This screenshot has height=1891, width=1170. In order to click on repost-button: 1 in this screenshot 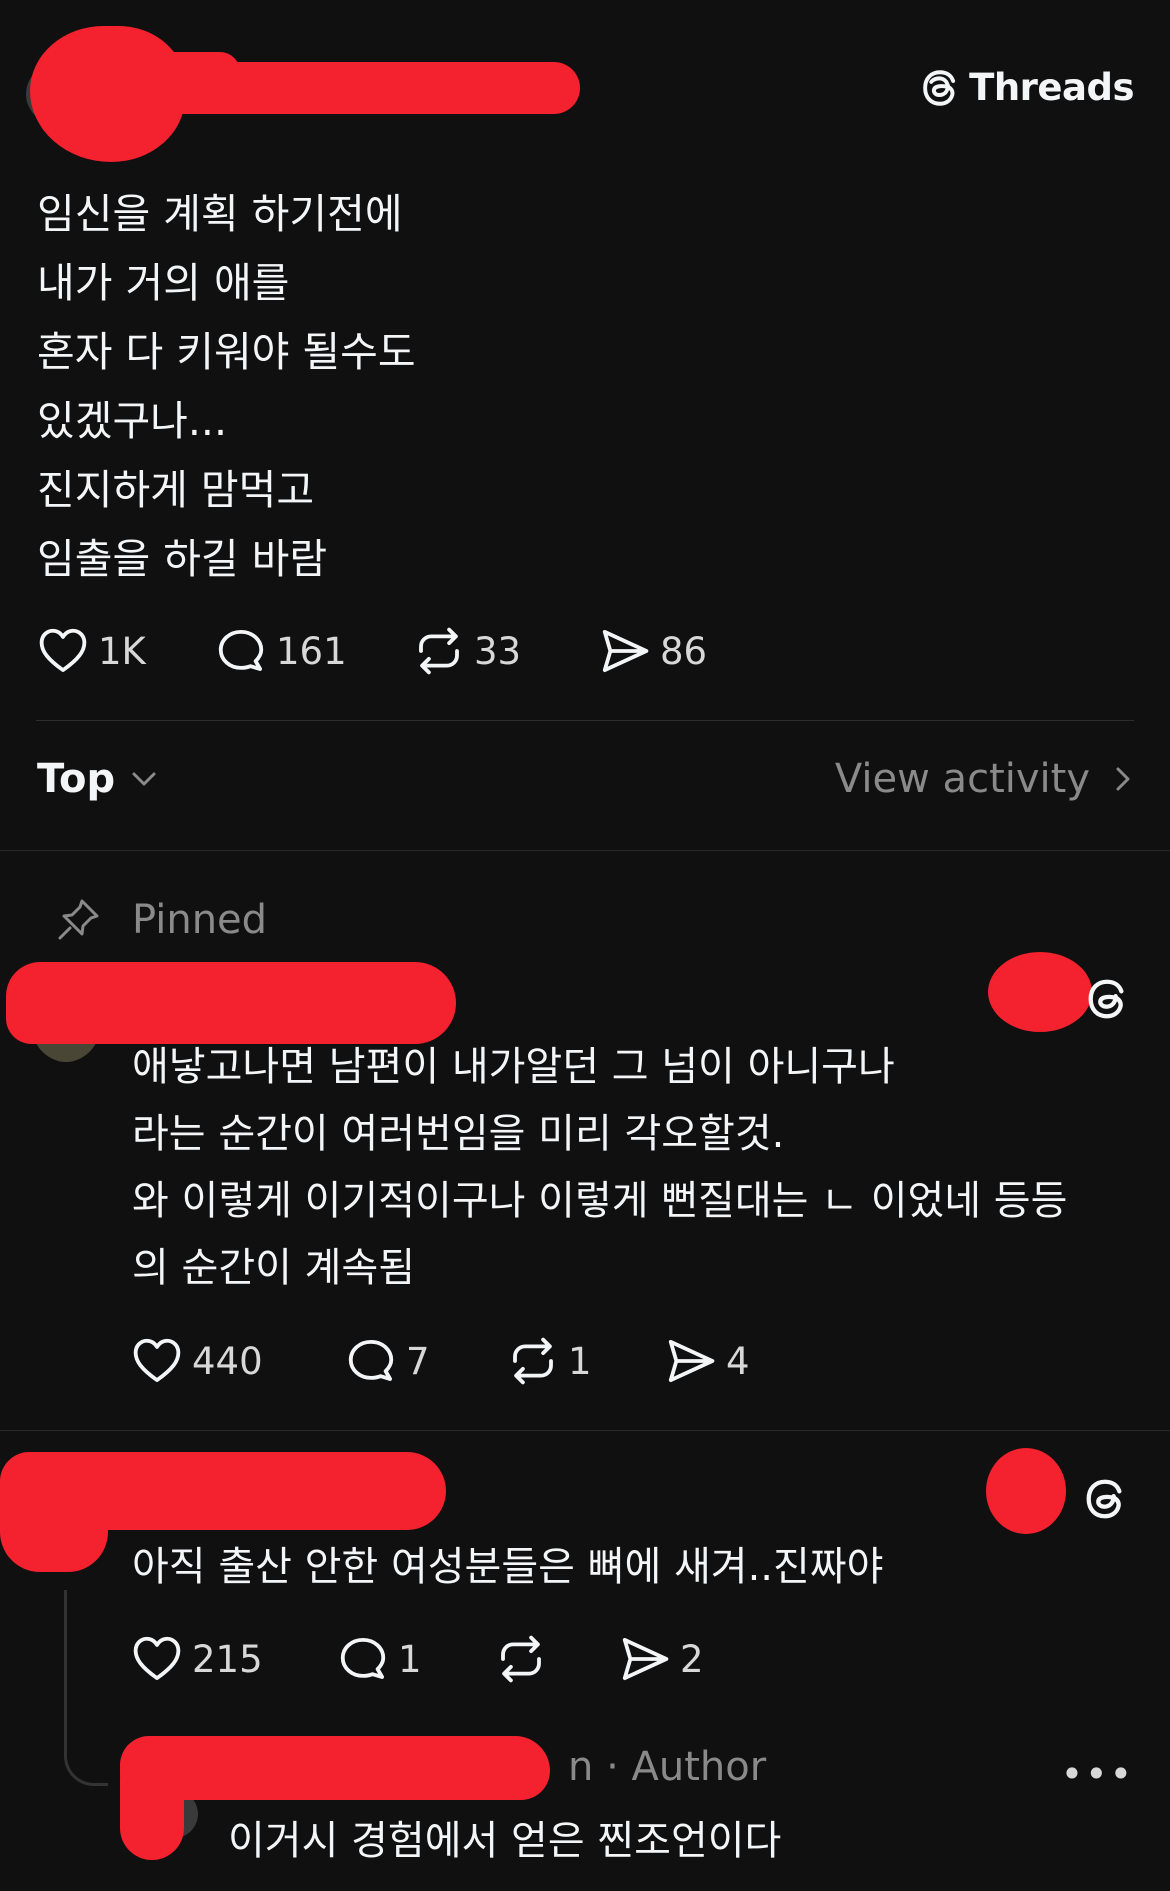, I will do `click(585, 1361)`.